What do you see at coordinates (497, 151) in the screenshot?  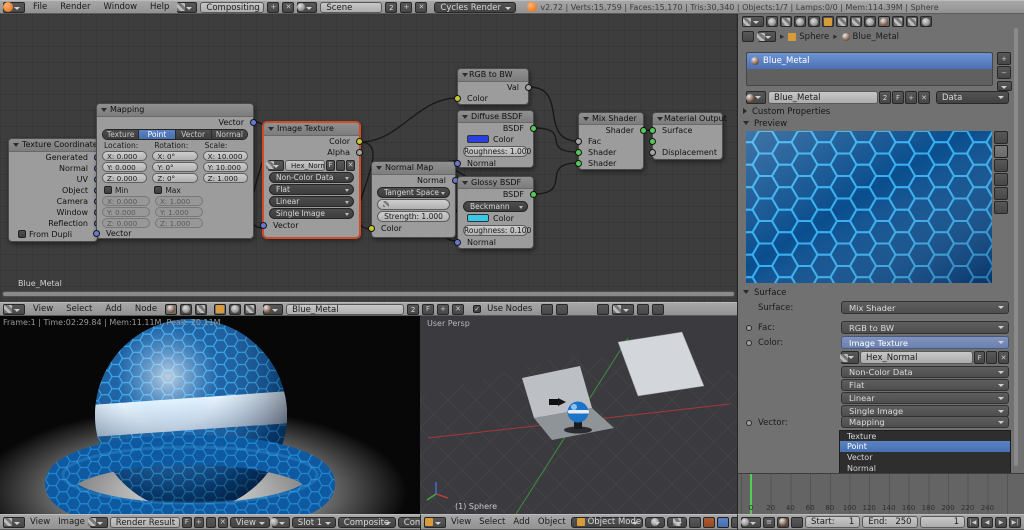 I see `diffuse-roughness-slider: Roughness: 1.000` at bounding box center [497, 151].